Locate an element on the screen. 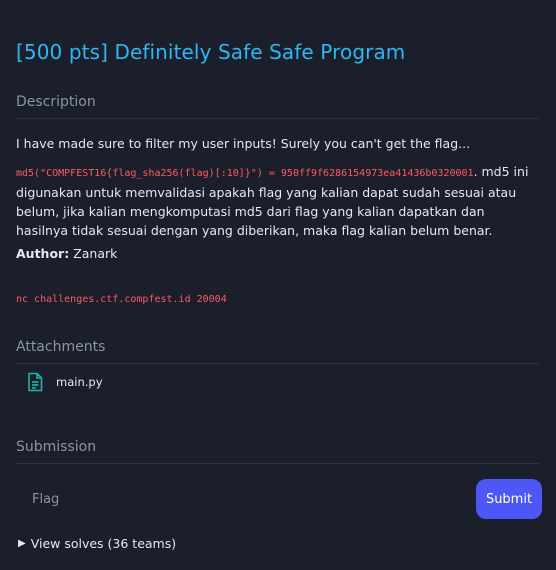 Image resolution: width=556 pixels, height=570 pixels. attachment-filename: main.py is located at coordinates (79, 382).